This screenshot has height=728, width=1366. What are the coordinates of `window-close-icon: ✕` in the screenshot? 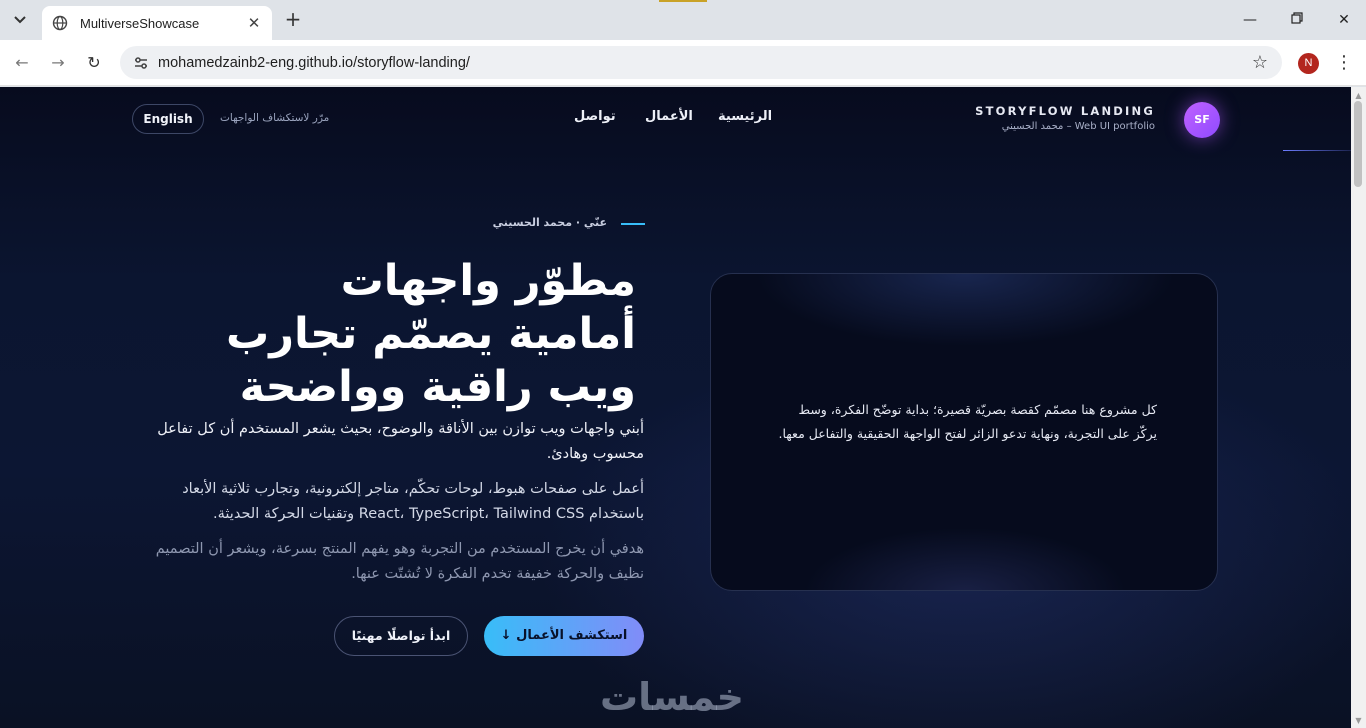 It's located at (1344, 20).